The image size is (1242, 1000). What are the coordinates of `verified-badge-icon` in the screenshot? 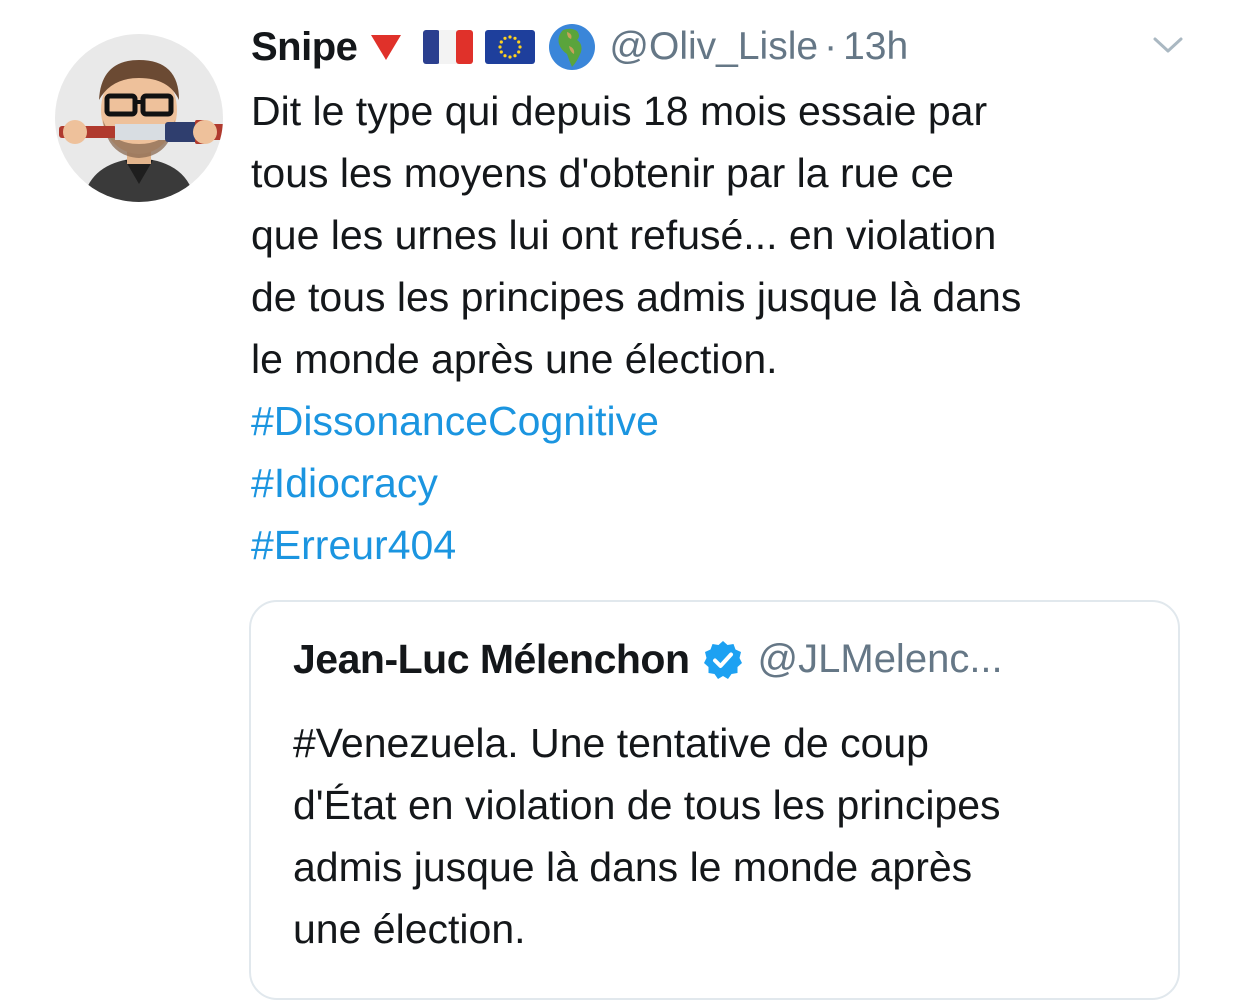 It's located at (723, 660).